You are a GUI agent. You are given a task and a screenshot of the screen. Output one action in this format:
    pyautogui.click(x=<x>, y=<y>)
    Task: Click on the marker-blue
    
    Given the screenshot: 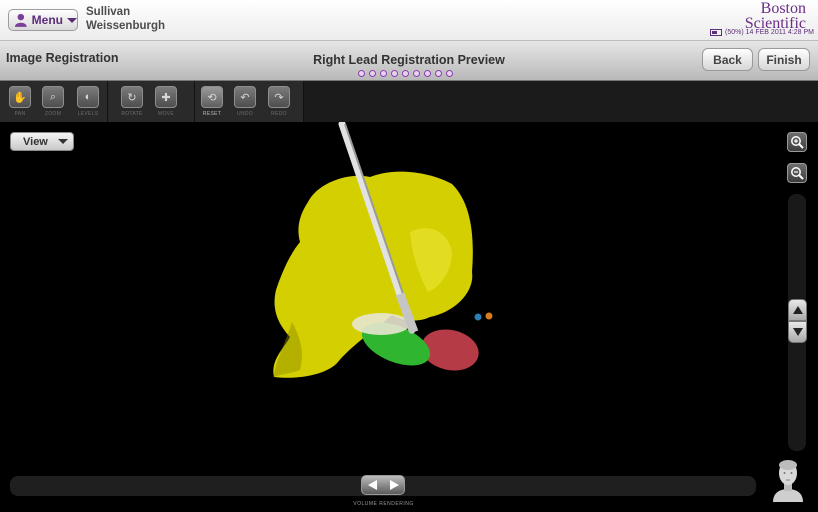 What is the action you would take?
    pyautogui.click(x=478, y=317)
    